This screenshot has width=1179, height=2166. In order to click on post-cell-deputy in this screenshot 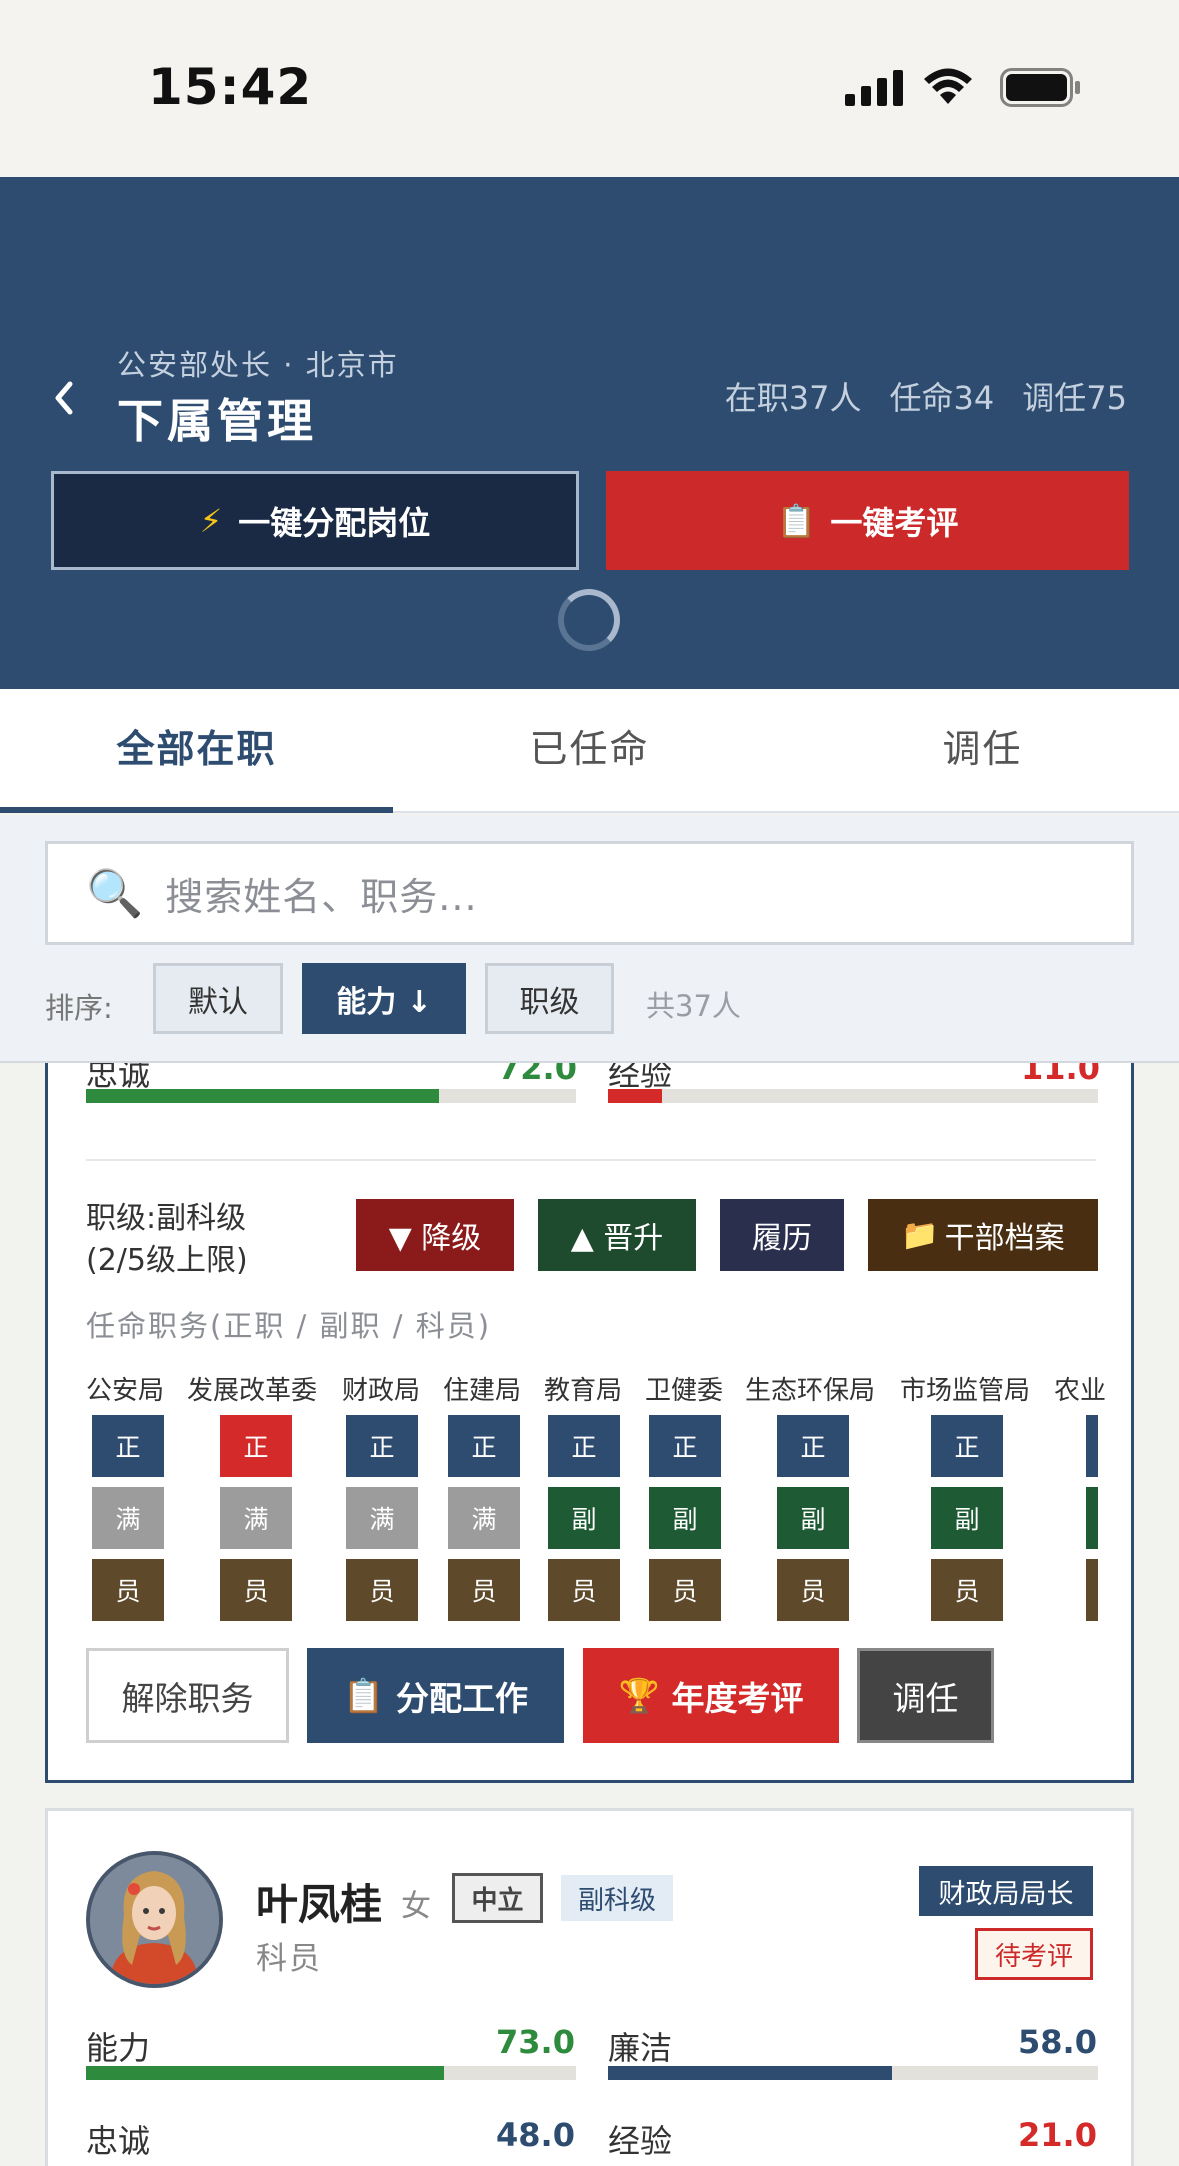, I will do `click(1092, 1518)`.